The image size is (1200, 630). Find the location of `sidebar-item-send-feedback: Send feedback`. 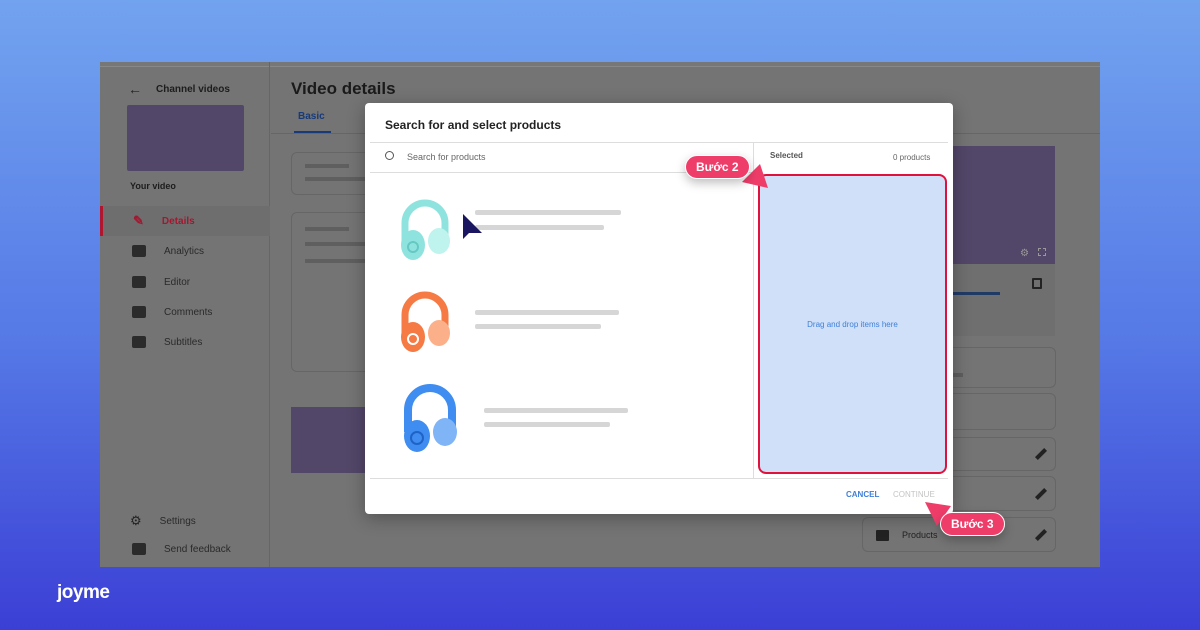

sidebar-item-send-feedback: Send feedback is located at coordinates (185, 549).